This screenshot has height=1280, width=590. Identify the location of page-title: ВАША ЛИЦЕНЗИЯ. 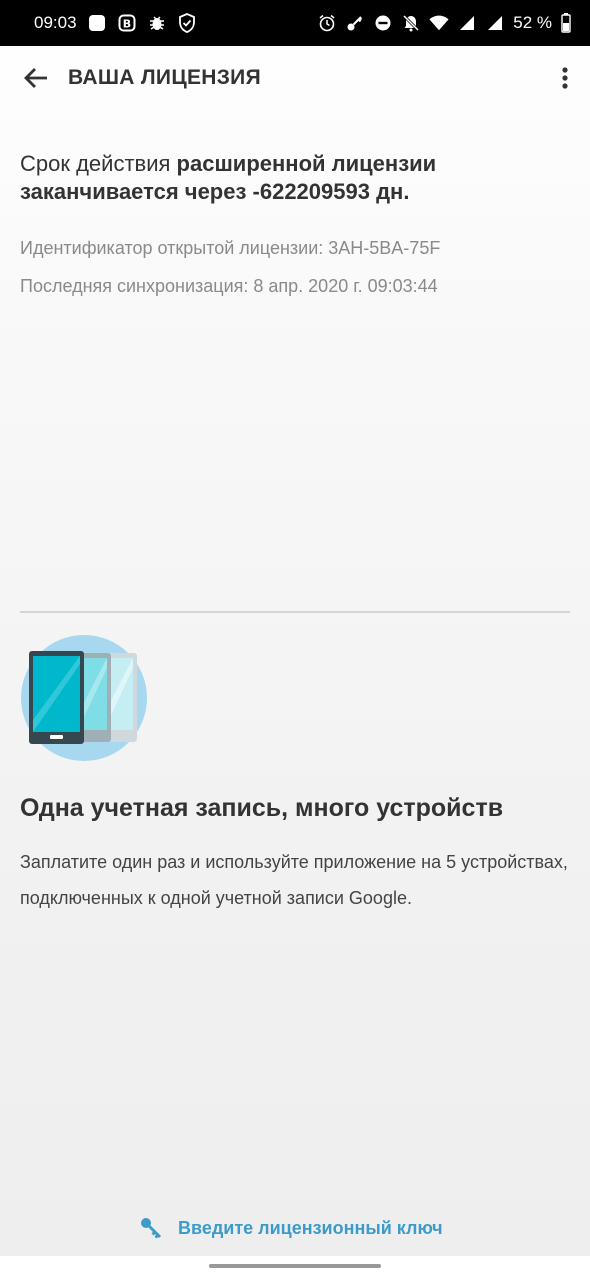
(164, 77).